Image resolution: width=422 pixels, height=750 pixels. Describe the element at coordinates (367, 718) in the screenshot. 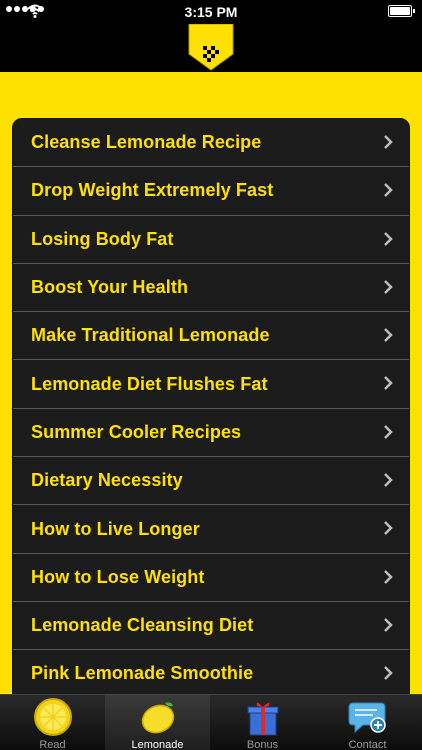

I see `chat-bubble-add-icon` at that location.